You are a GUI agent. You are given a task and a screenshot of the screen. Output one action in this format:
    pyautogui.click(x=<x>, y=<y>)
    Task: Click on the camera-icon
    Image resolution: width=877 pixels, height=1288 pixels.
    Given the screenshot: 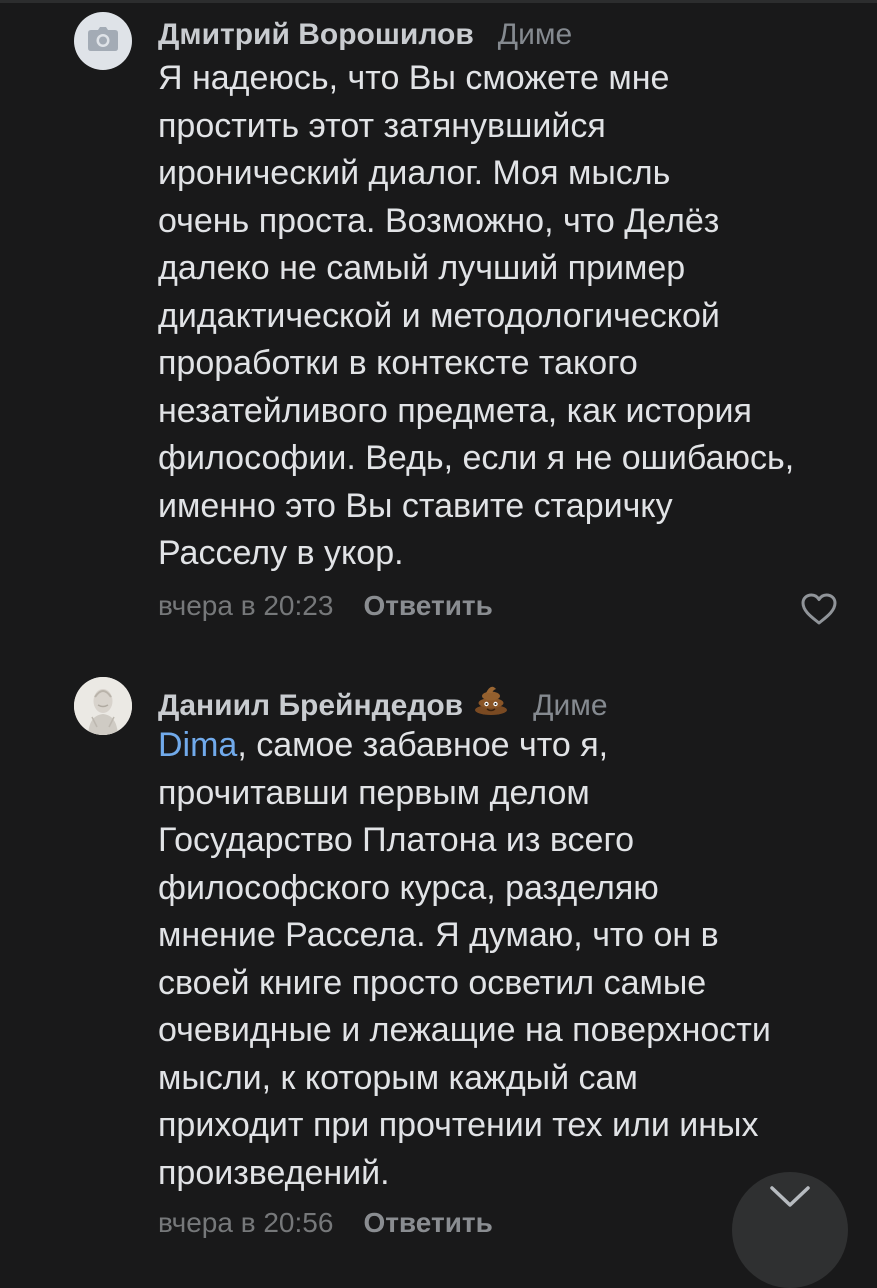 What is the action you would take?
    pyautogui.click(x=103, y=41)
    